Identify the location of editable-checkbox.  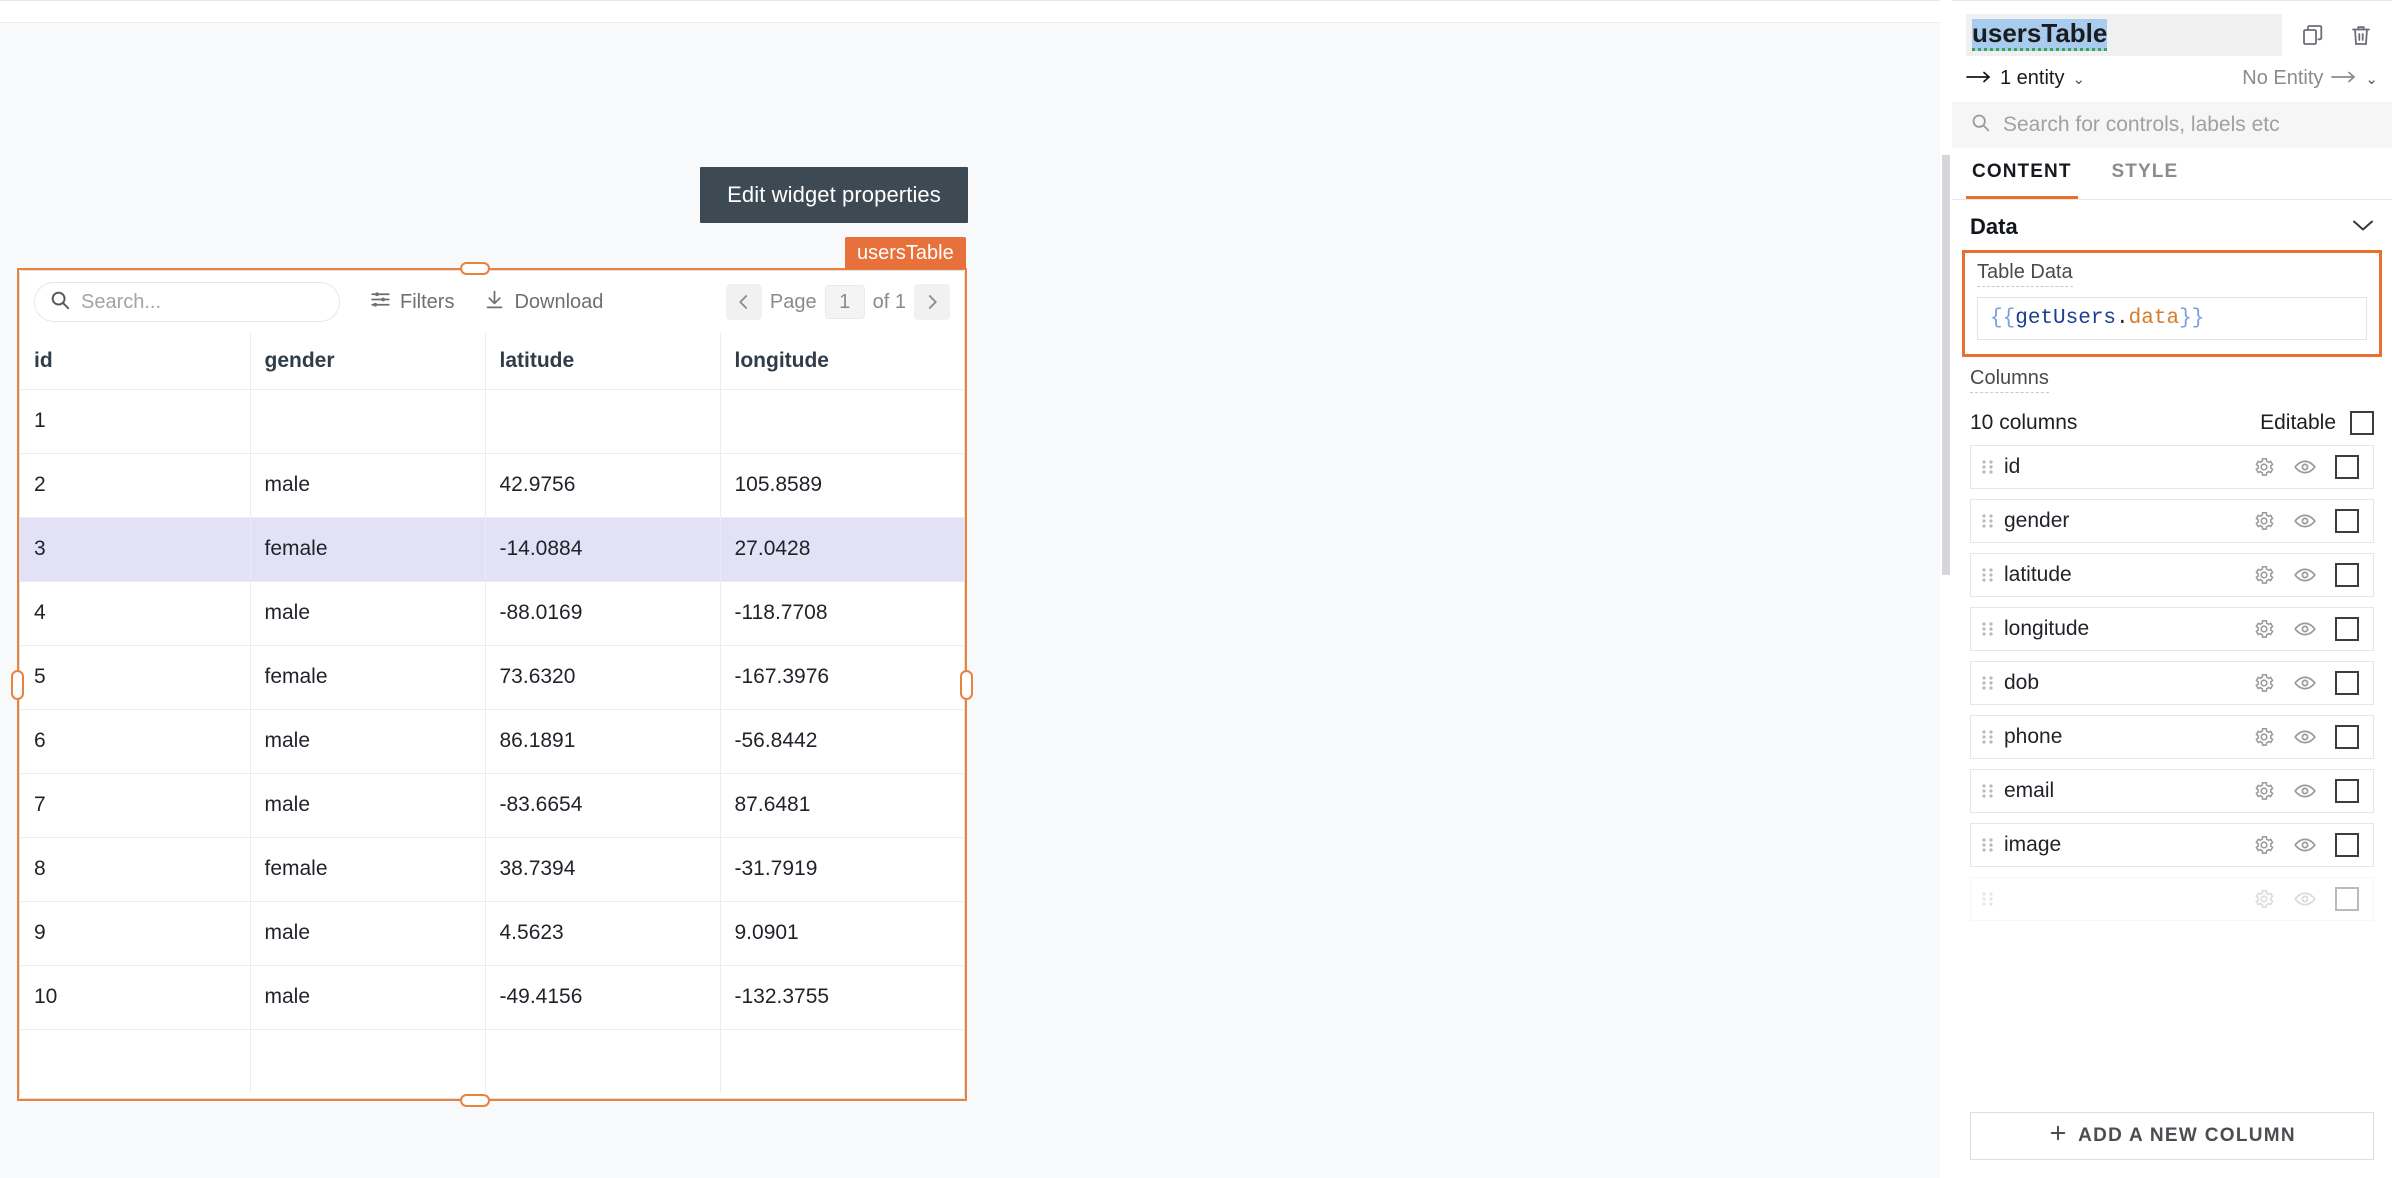
(2362, 423).